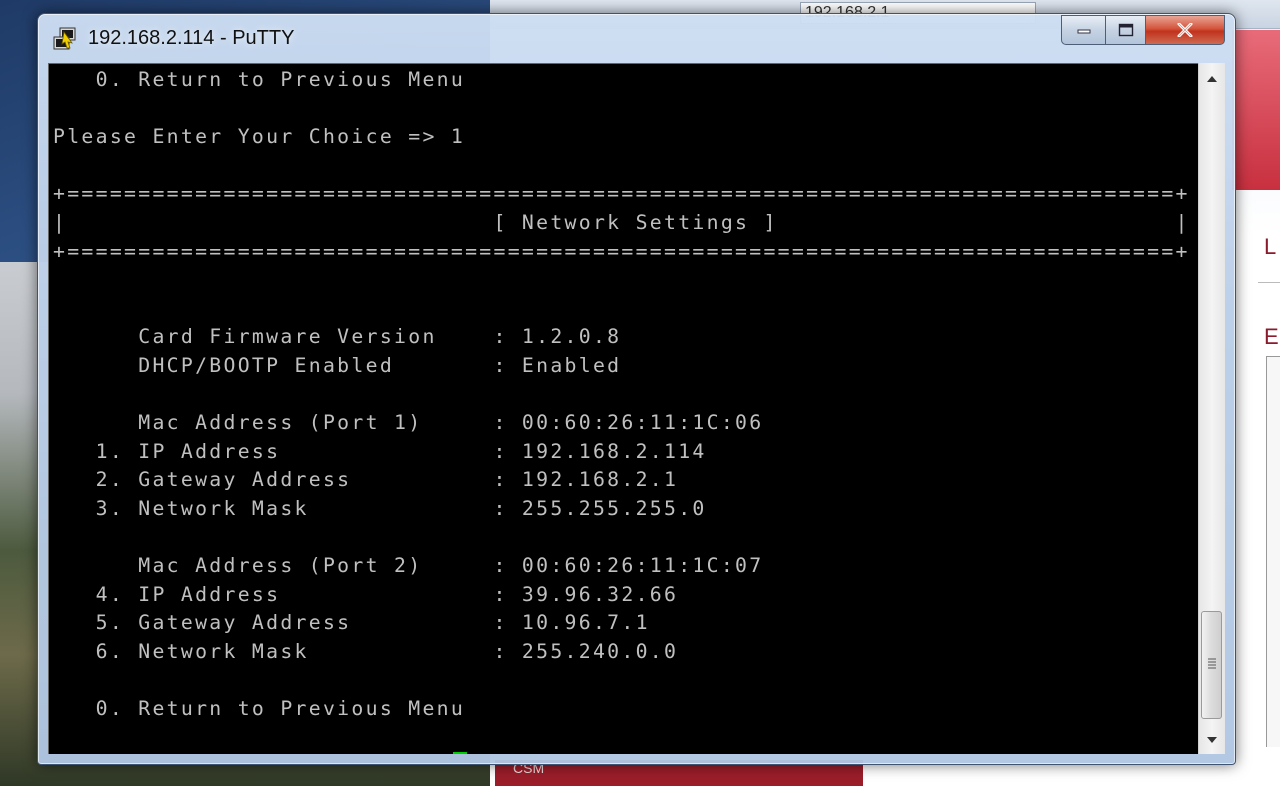 The height and width of the screenshot is (786, 1280). I want to click on maximize-icon, so click(1126, 30).